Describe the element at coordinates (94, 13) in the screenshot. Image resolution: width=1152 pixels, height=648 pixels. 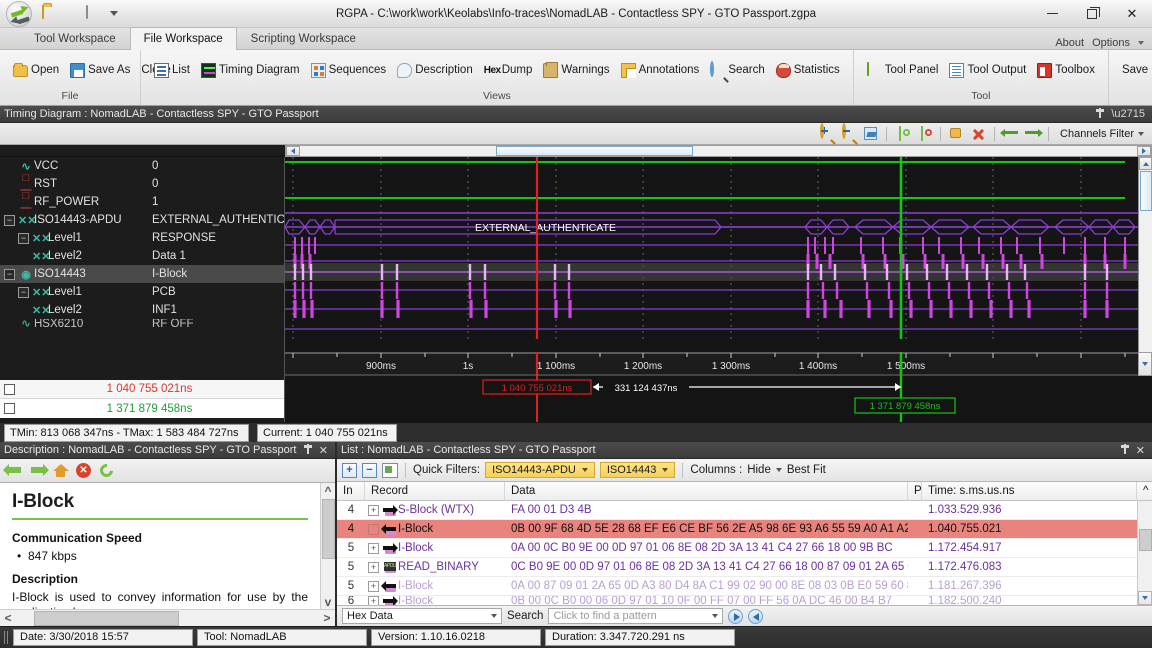
I see `square-icon` at that location.